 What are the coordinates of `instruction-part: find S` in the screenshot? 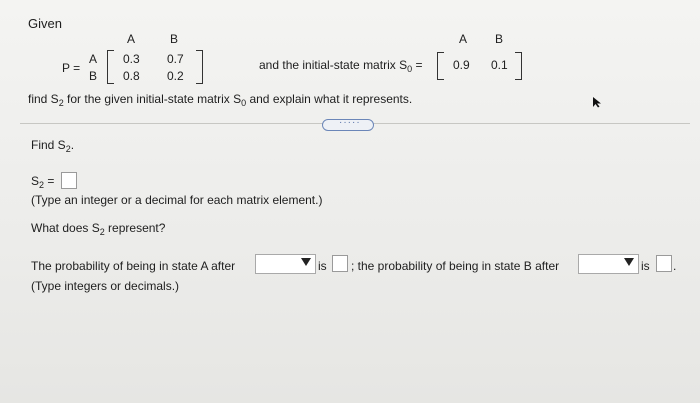 It's located at (43, 99).